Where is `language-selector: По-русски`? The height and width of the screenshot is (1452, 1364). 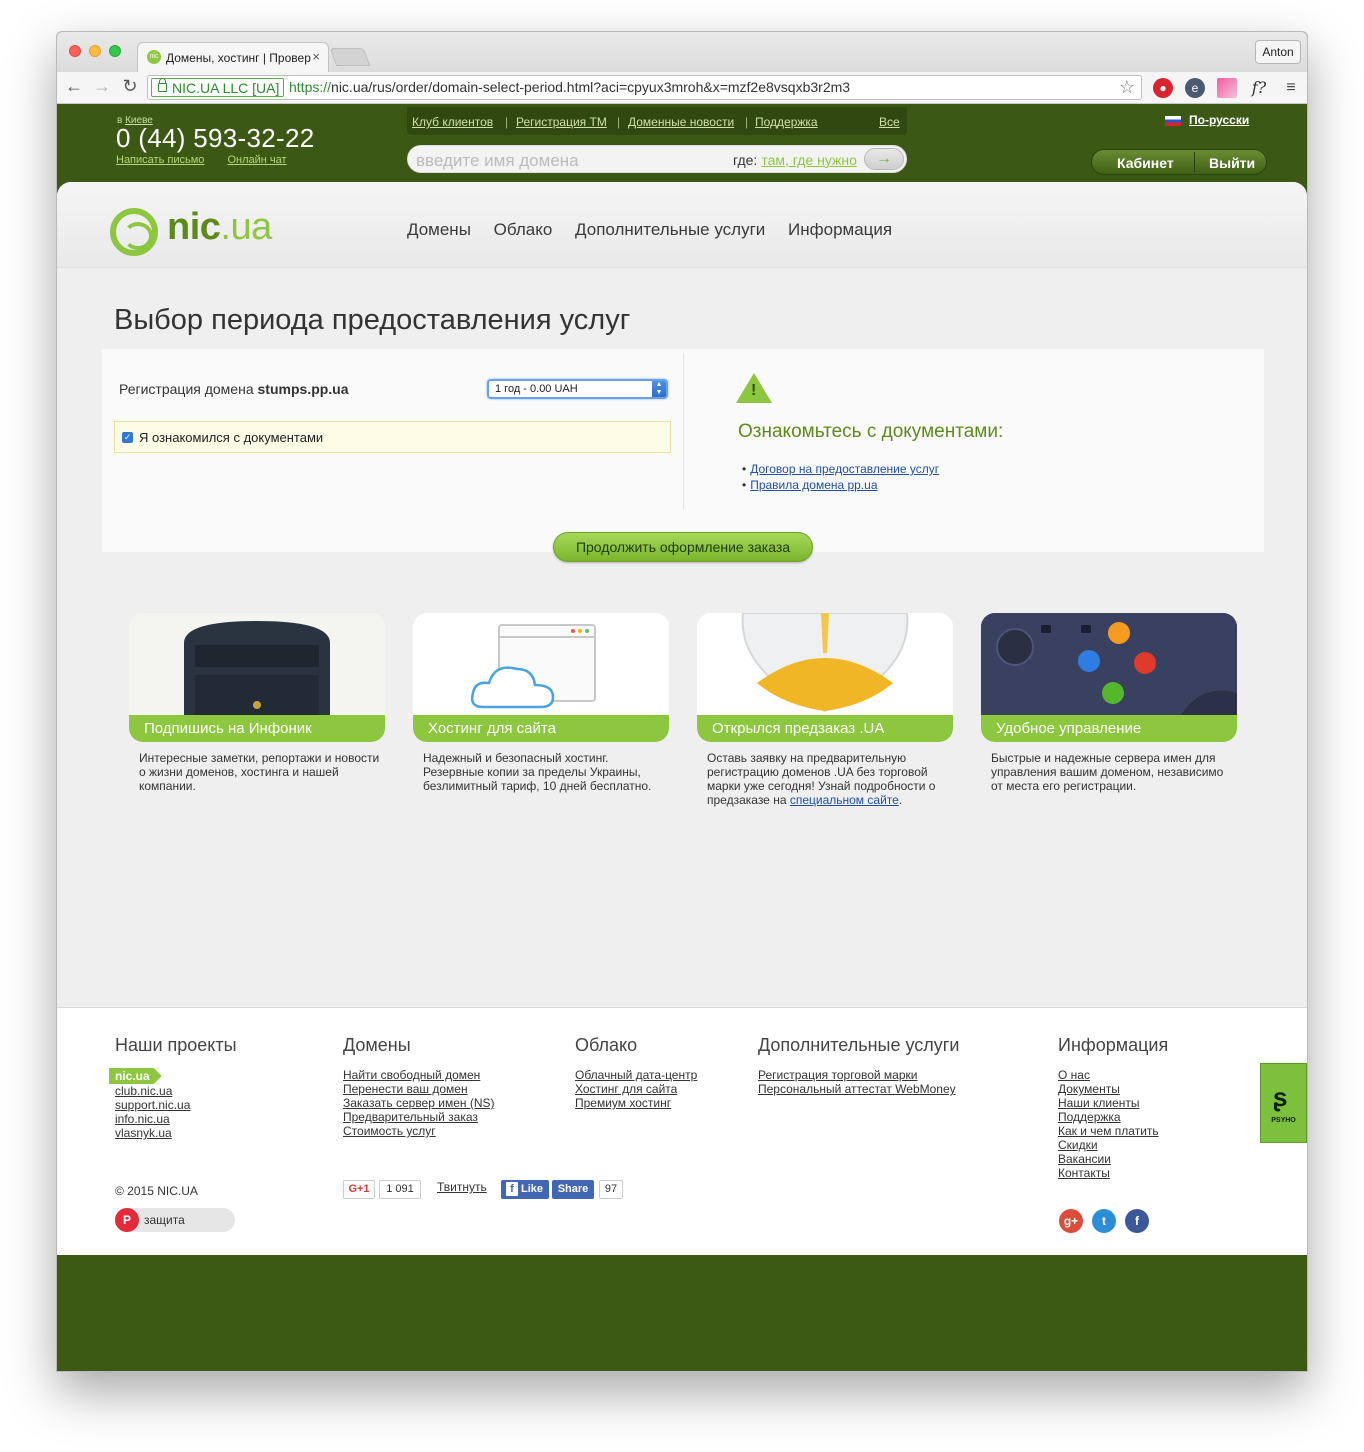
language-selector: По-русски is located at coordinates (1207, 120).